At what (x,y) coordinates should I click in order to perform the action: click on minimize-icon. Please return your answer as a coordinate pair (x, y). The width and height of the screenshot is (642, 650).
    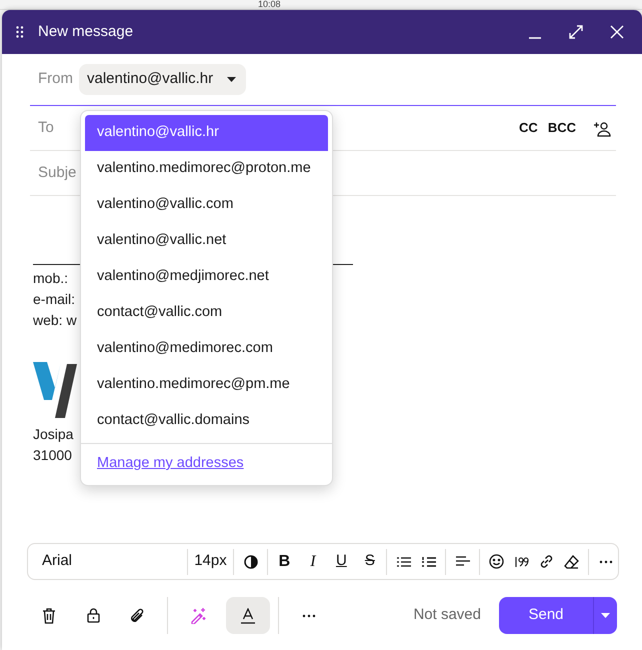
    Looking at the image, I should click on (535, 38).